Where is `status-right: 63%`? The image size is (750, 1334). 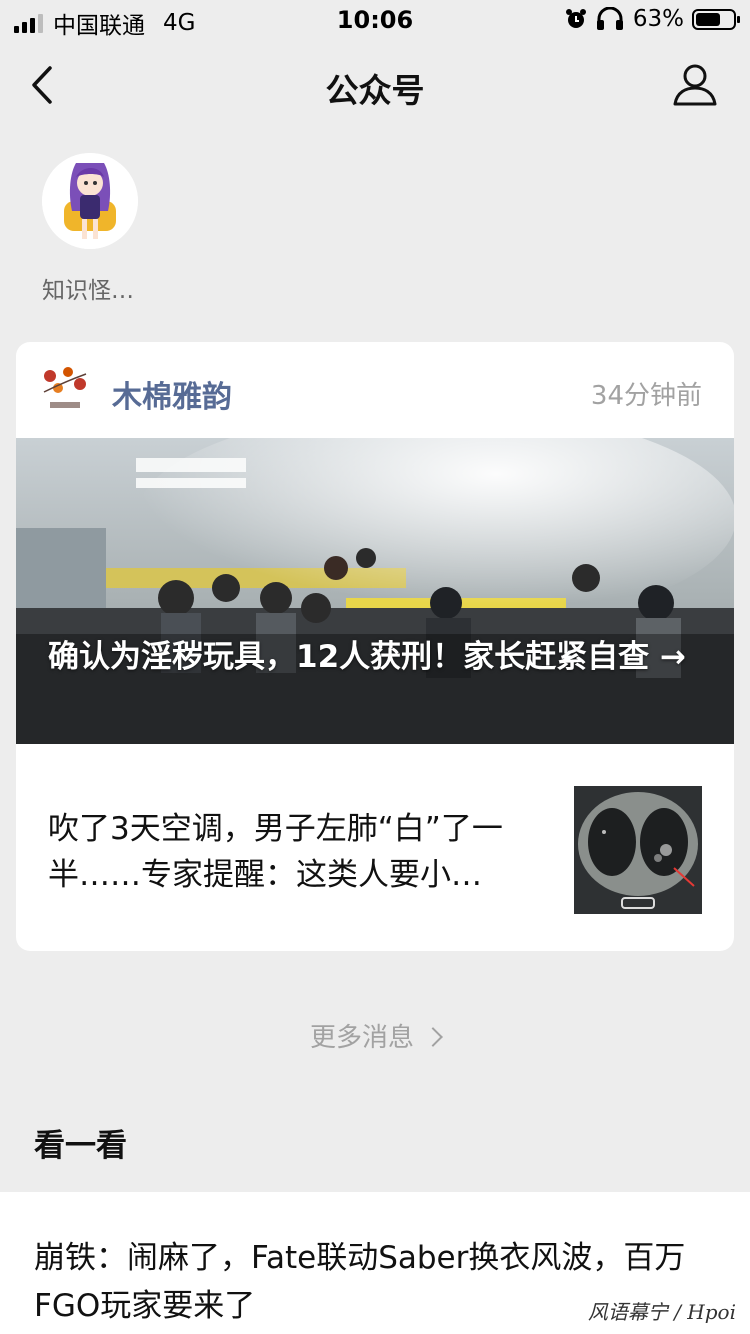
status-right: 63% is located at coordinates (652, 19).